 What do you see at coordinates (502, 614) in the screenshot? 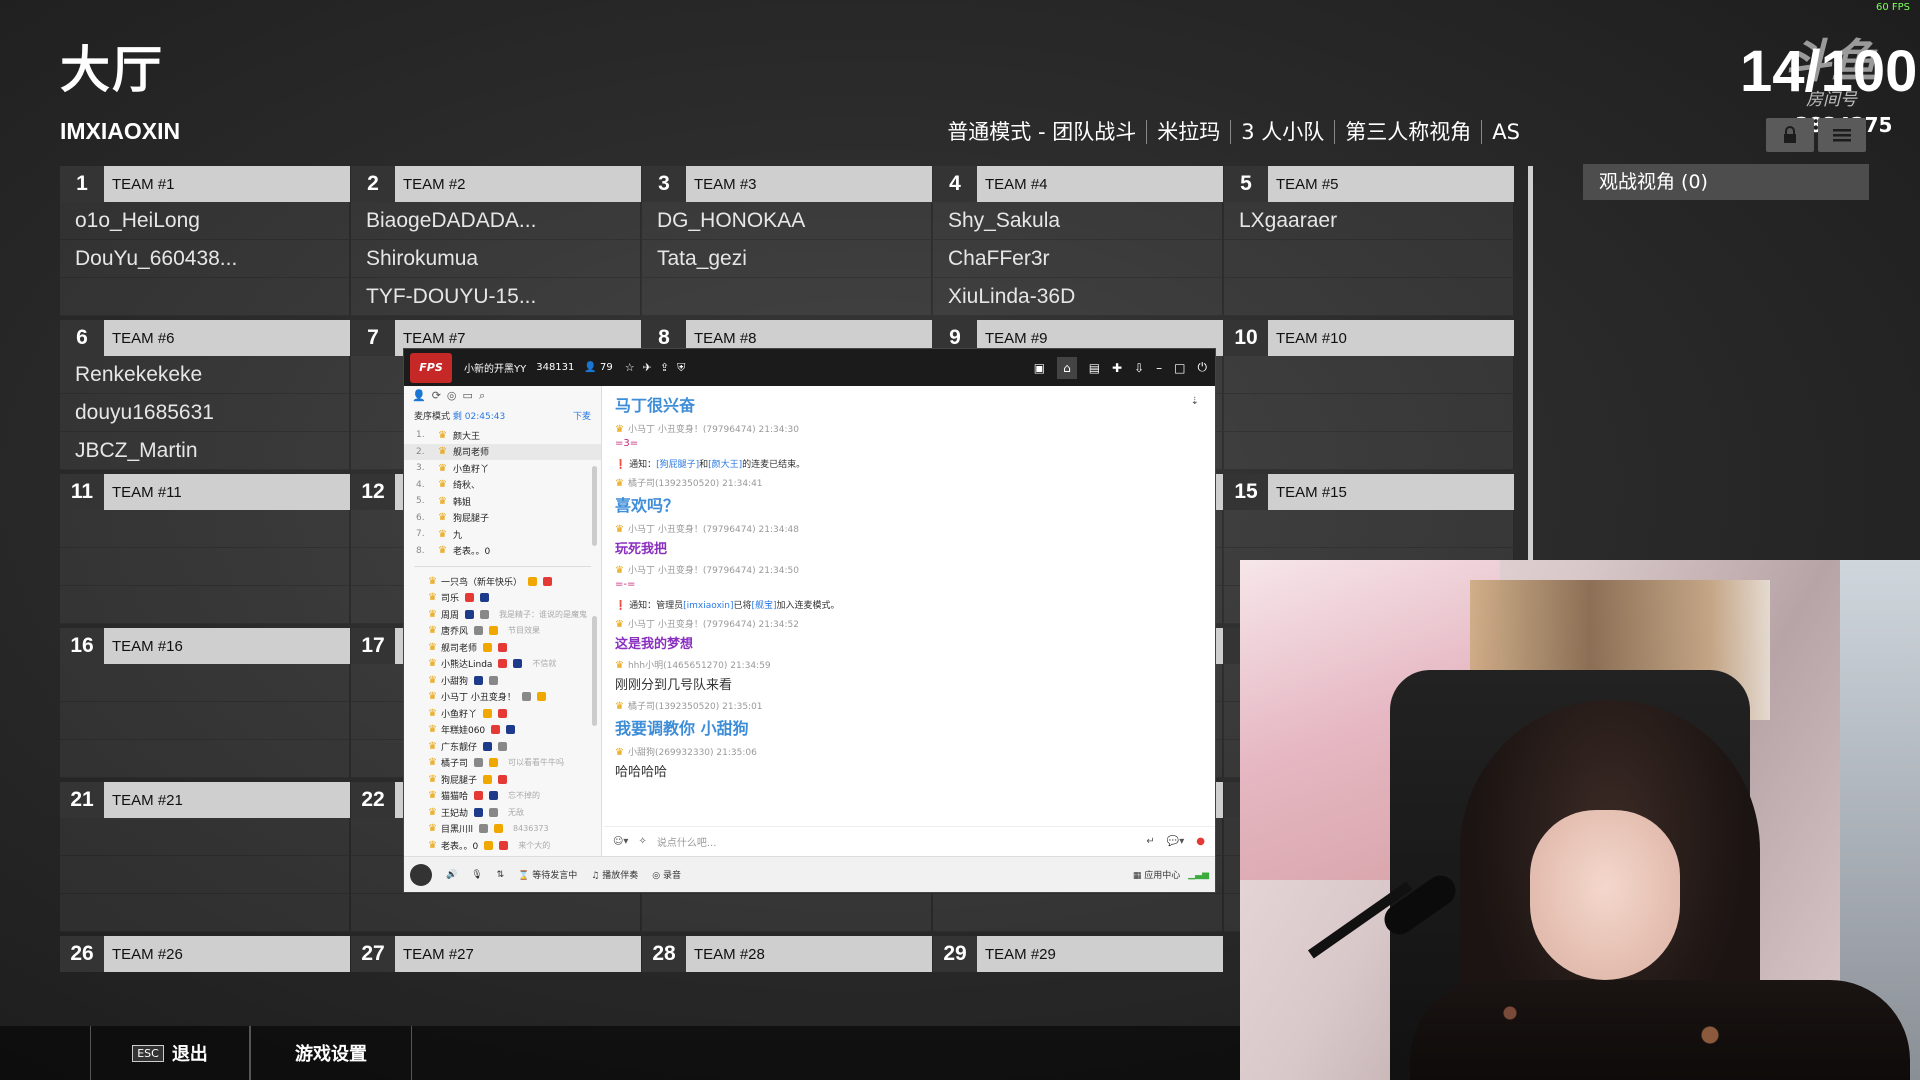
I see `user-list-item: ♛ 周周 我是精子：谁说的是魔鬼` at bounding box center [502, 614].